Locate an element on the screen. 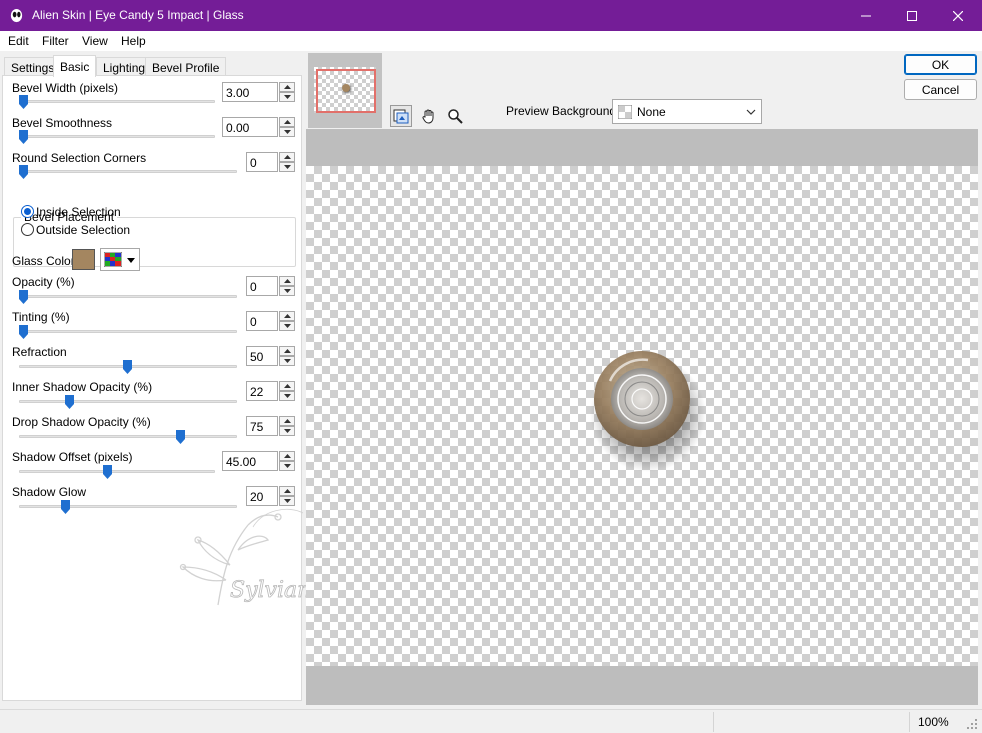 The width and height of the screenshot is (982, 733). resize-grip-icon is located at coordinates (972, 724).